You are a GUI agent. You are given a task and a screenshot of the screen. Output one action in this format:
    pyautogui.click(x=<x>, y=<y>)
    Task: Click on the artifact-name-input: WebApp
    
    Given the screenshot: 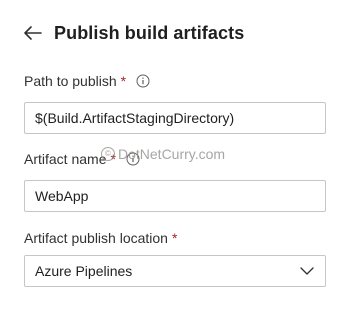 What is the action you would take?
    pyautogui.click(x=175, y=196)
    